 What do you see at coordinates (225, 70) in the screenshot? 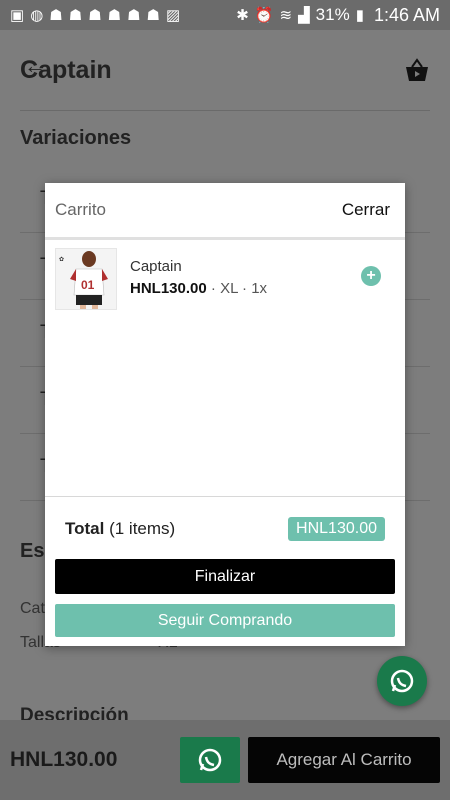
I see `top-bar: Captain` at bounding box center [225, 70].